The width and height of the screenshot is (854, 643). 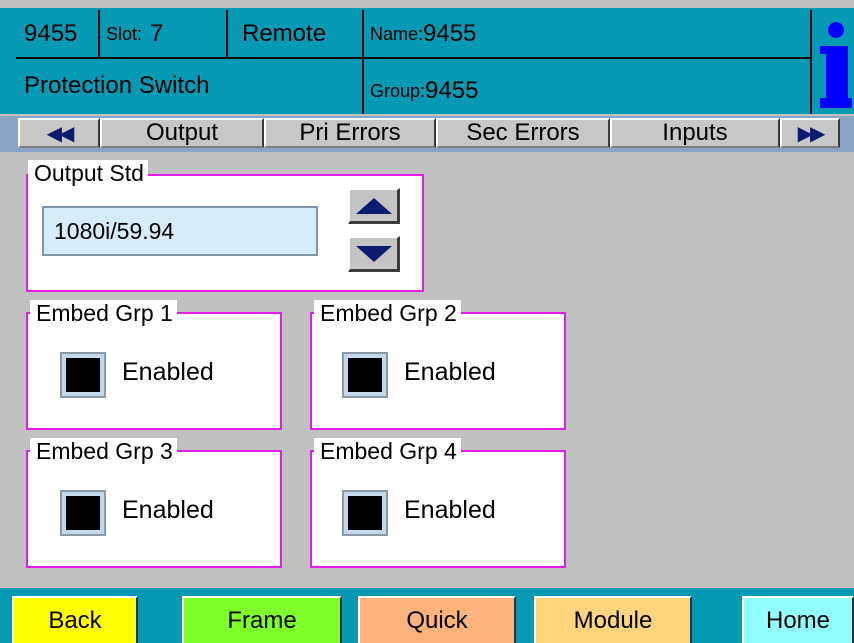 I want to click on embed-grp-2-enabled-label: Enabled, so click(x=450, y=372).